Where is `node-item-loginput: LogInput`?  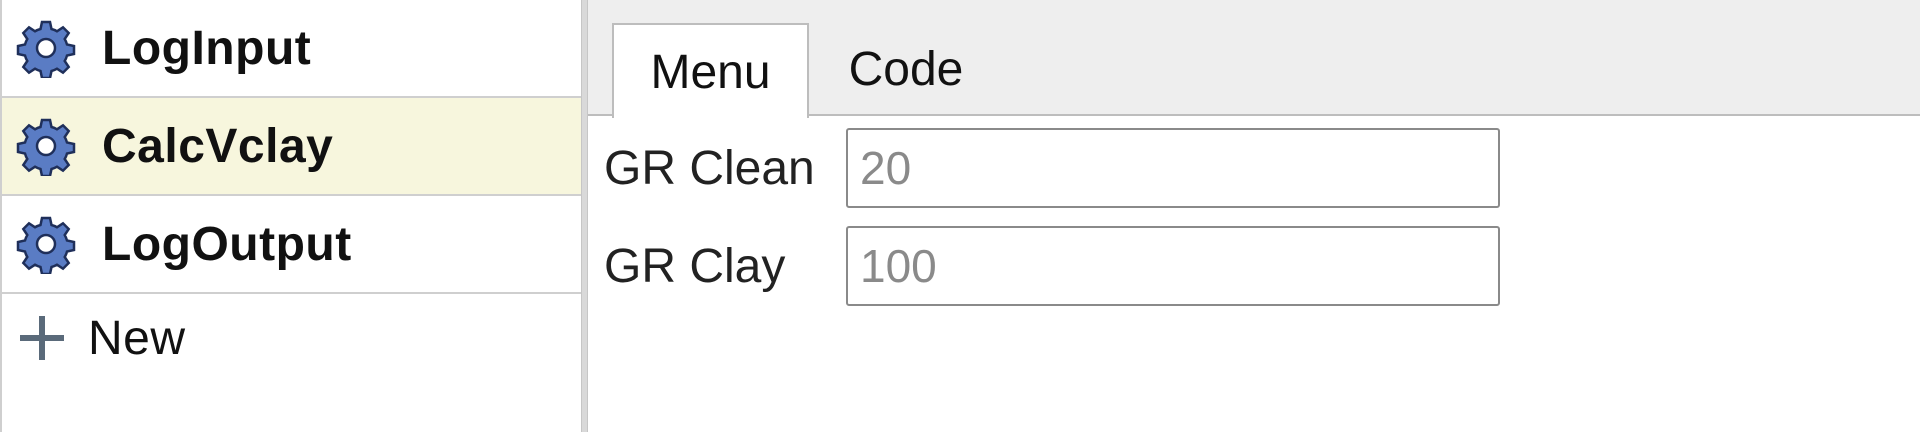
node-item-loginput: LogInput is located at coordinates (291, 49).